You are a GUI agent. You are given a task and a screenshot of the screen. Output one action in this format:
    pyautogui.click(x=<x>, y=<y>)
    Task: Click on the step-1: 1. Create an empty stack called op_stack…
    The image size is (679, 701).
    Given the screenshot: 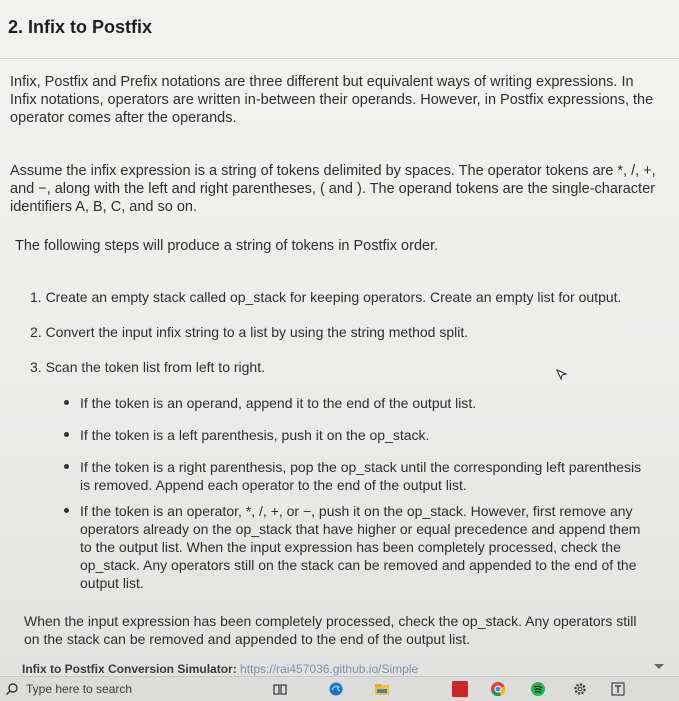 What is the action you would take?
    pyautogui.click(x=326, y=297)
    